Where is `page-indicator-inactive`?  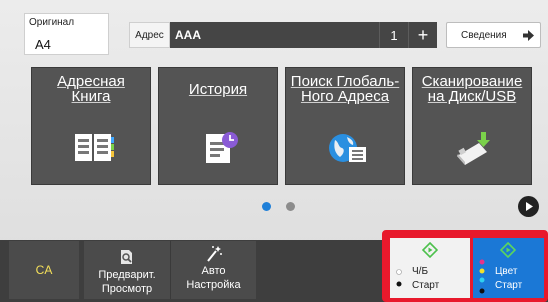 page-indicator-inactive is located at coordinates (290, 206).